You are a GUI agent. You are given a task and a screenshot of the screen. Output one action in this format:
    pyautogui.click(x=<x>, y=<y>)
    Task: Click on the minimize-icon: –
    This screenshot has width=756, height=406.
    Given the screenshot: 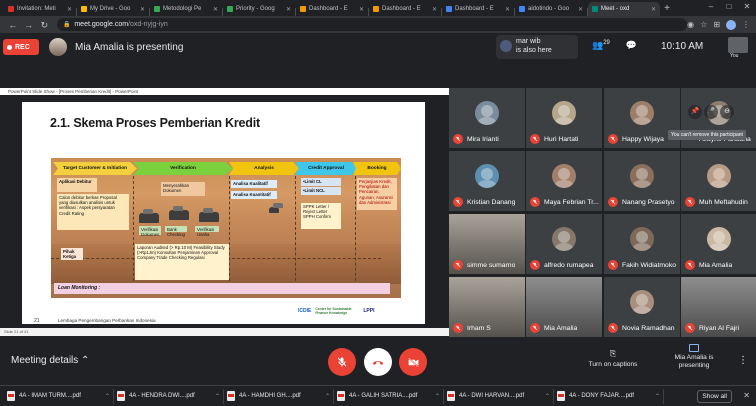 What is the action you would take?
    pyautogui.click(x=711, y=7)
    